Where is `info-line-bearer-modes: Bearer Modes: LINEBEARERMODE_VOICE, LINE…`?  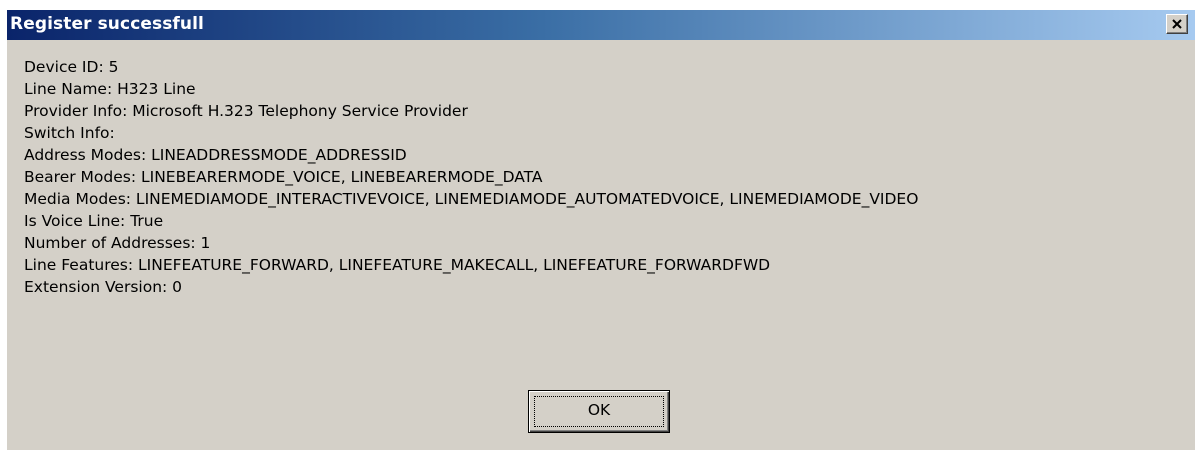
info-line-bearer-modes: Bearer Modes: LINEBEARERMODE_VOICE, LINE… is located at coordinates (283, 177).